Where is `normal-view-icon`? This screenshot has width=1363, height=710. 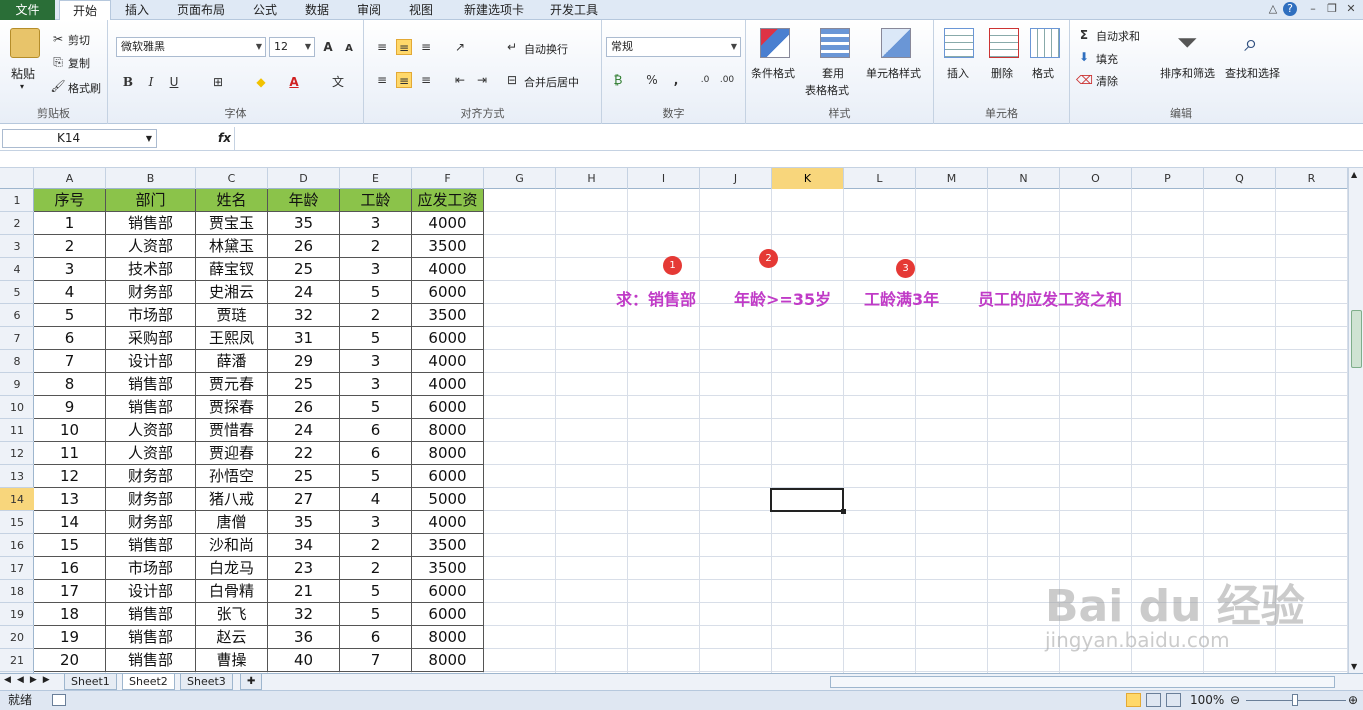
normal-view-icon is located at coordinates (1133, 700).